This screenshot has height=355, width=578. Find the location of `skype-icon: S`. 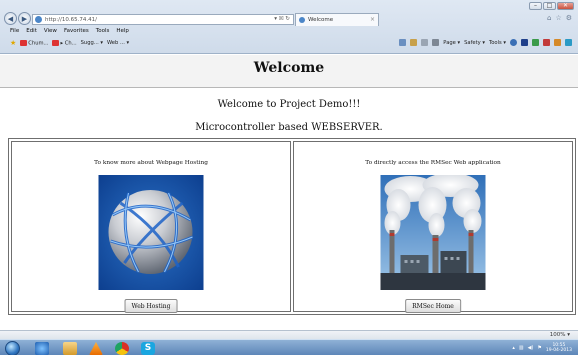

skype-icon: S is located at coordinates (148, 348).